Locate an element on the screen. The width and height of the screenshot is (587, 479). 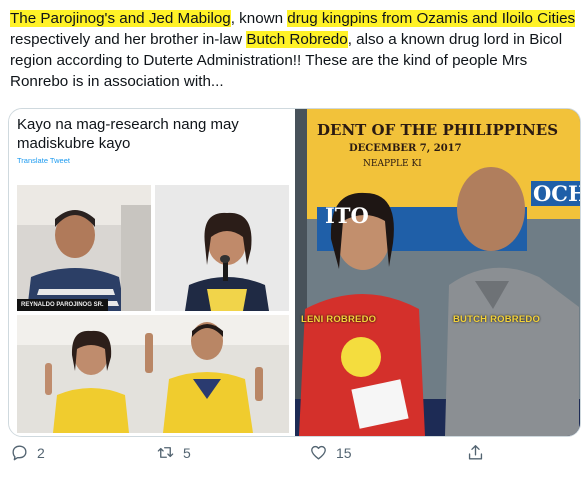
share-button is located at coordinates (475, 452).